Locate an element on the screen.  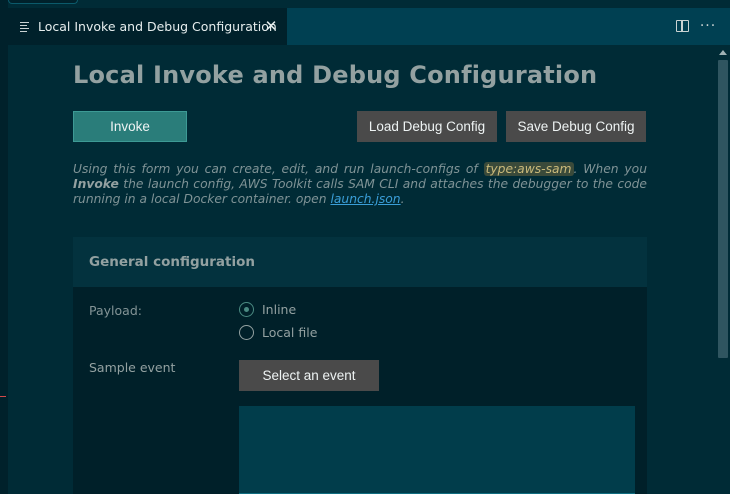
payload-local-file-option: Local file is located at coordinates (278, 332).